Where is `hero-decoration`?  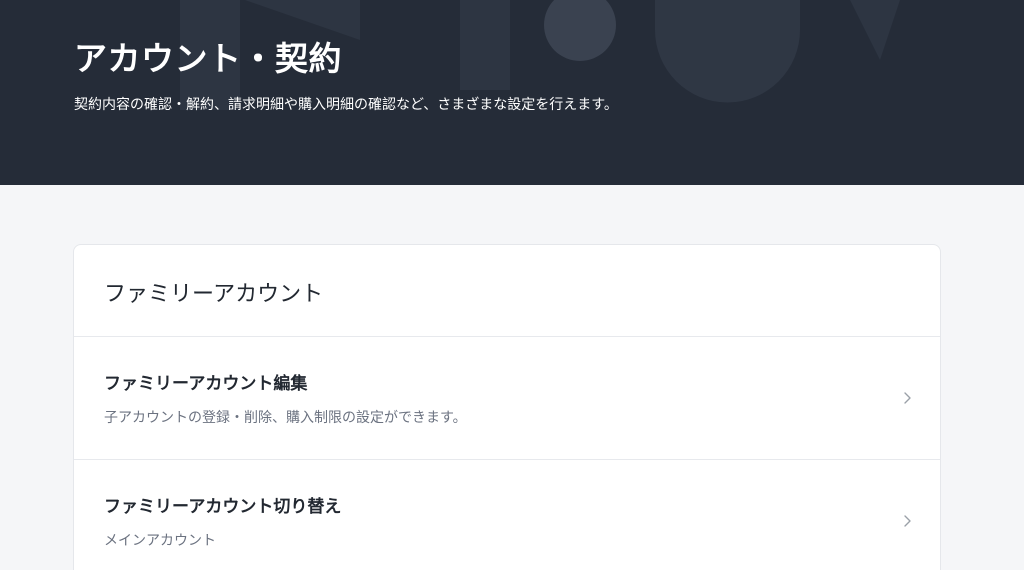 hero-decoration is located at coordinates (540, 55).